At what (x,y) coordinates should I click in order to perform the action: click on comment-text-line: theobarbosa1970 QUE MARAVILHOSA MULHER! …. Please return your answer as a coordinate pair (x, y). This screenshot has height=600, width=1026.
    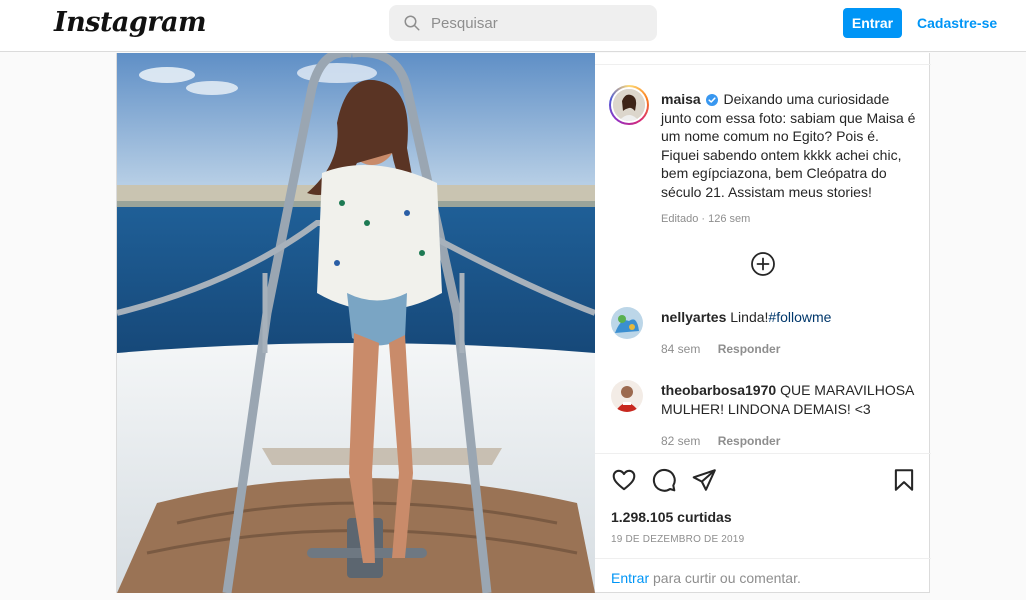
    Looking at the image, I should click on (790, 399).